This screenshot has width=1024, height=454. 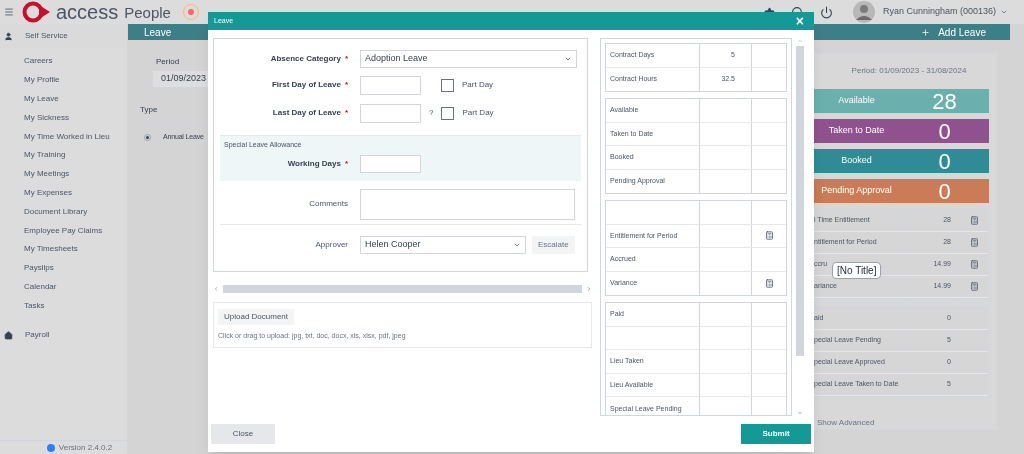 What do you see at coordinates (63, 99) in the screenshot?
I see `sidebar-item: My Leave` at bounding box center [63, 99].